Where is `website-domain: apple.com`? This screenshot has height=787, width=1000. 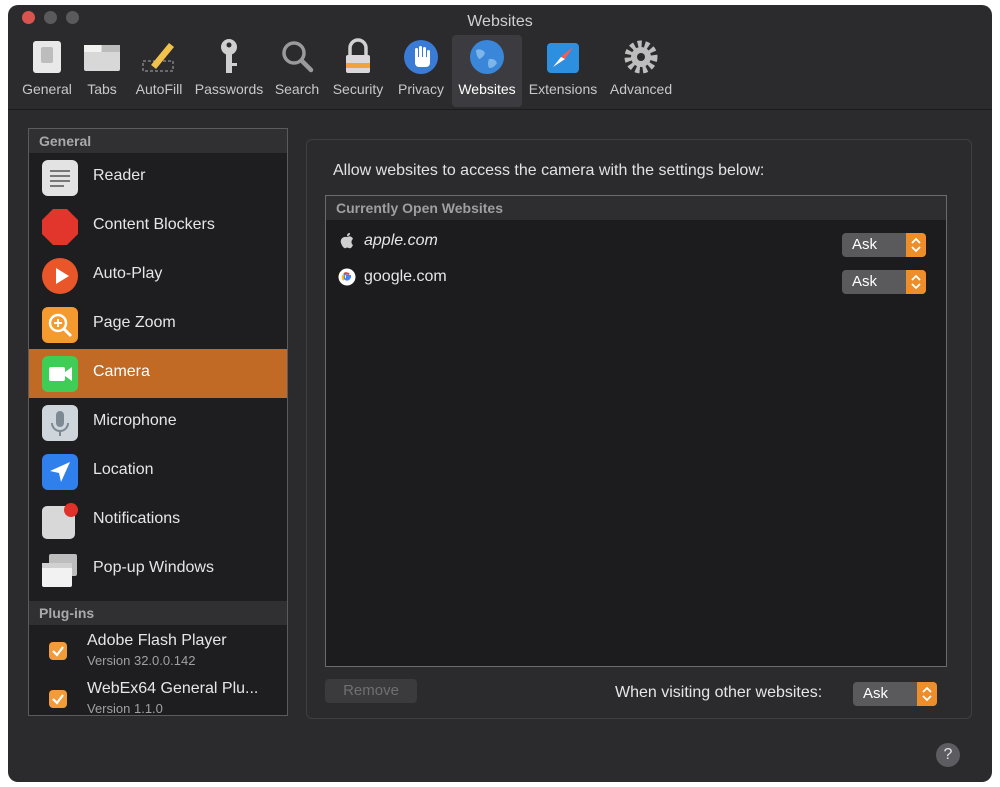 website-domain: apple.com is located at coordinates (401, 240).